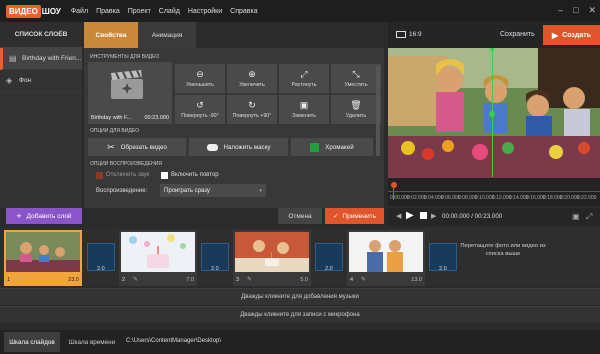  What do you see at coordinates (571, 35) in the screenshot?
I see `create-button: ▶ Создать` at bounding box center [571, 35].